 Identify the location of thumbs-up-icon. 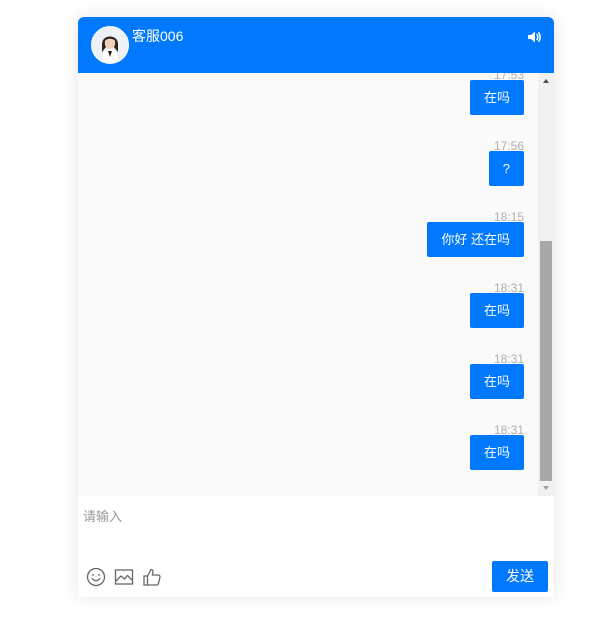
(152, 577).